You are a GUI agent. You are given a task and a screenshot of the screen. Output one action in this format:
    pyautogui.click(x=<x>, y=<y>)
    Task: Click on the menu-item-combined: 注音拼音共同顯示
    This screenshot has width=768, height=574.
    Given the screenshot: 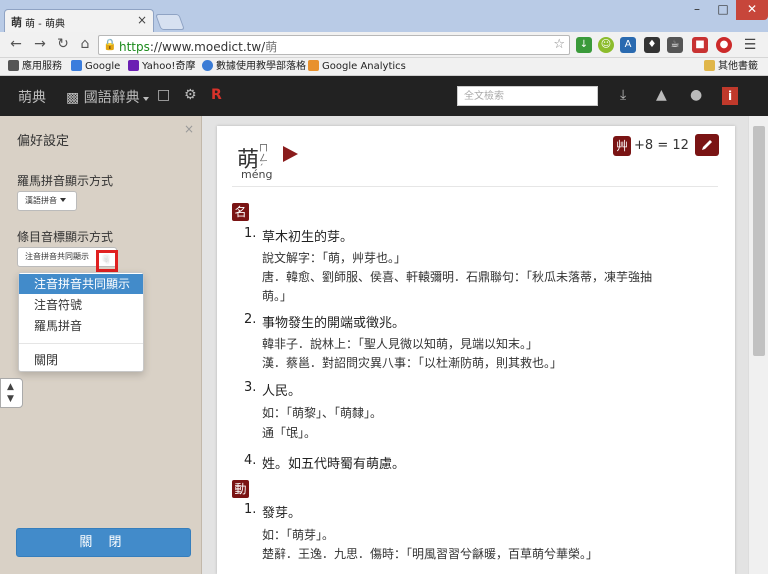 What is the action you would take?
    pyautogui.click(x=81, y=284)
    